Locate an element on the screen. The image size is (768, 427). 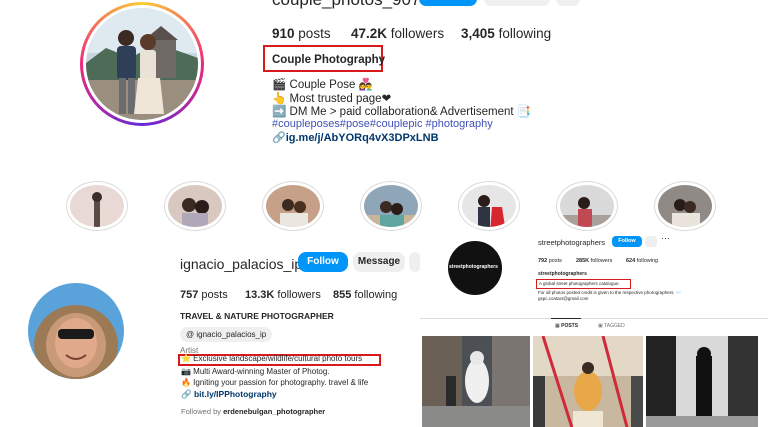
bio-link: 🔗 bit.ly/IPPhotography is located at coordinates (229, 394).